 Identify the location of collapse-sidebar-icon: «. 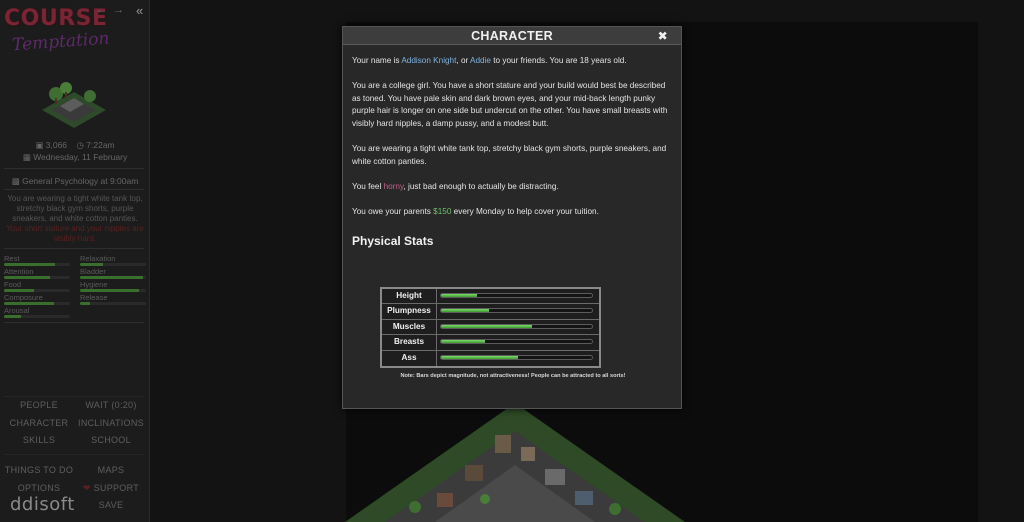
(139, 10).